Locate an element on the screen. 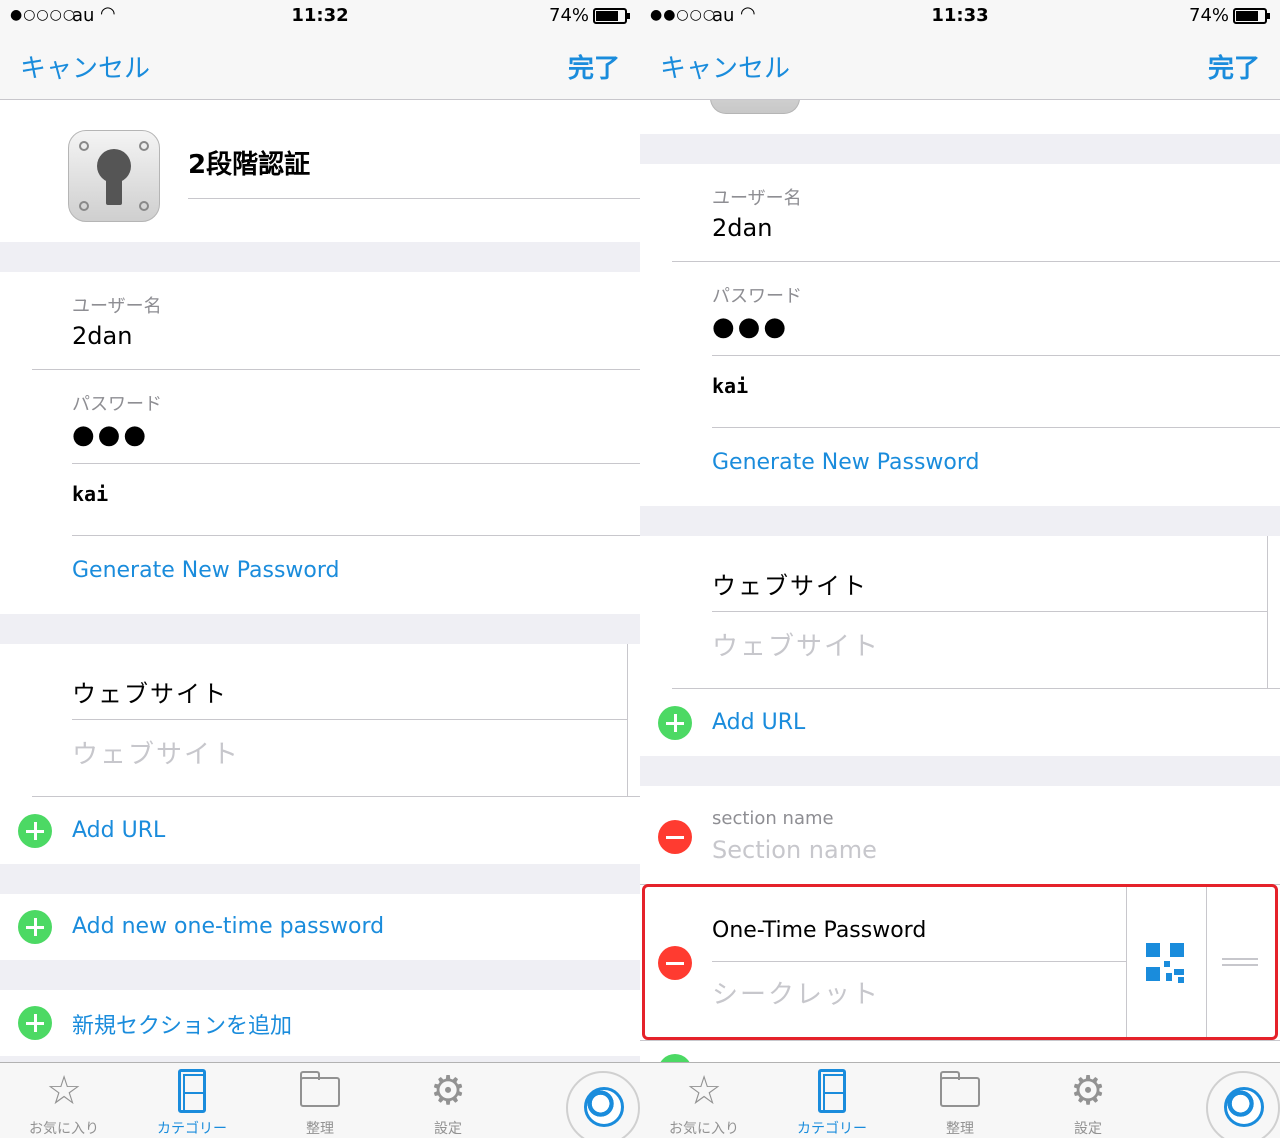 The width and height of the screenshot is (1280, 1138). add-field-icon is located at coordinates (675, 1058).